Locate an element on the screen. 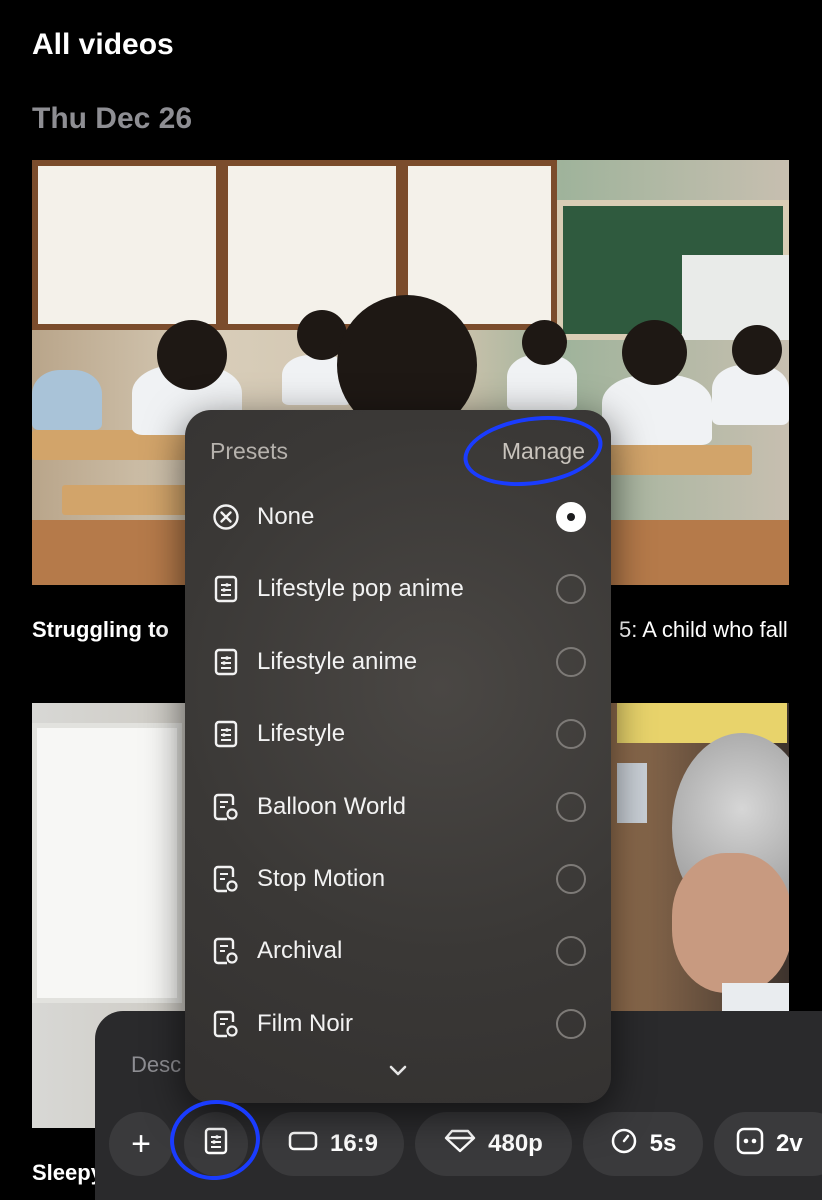 This screenshot has height=1200, width=822. diamond-icon is located at coordinates (460, 1144).